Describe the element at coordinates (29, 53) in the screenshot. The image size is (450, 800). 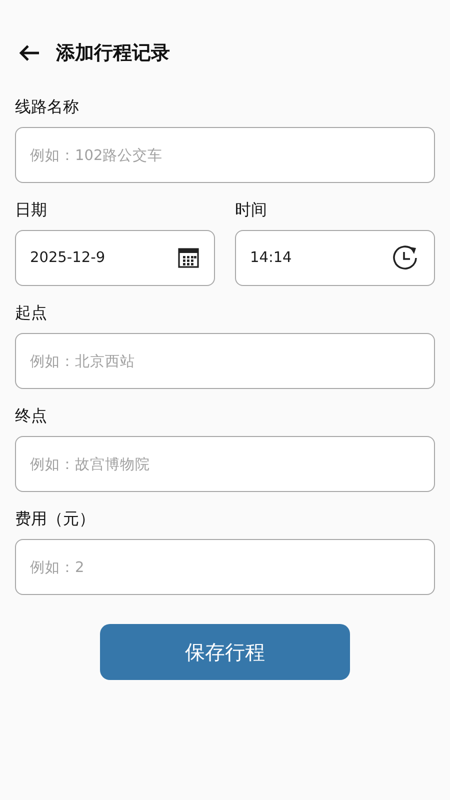
I see `back-icon` at that location.